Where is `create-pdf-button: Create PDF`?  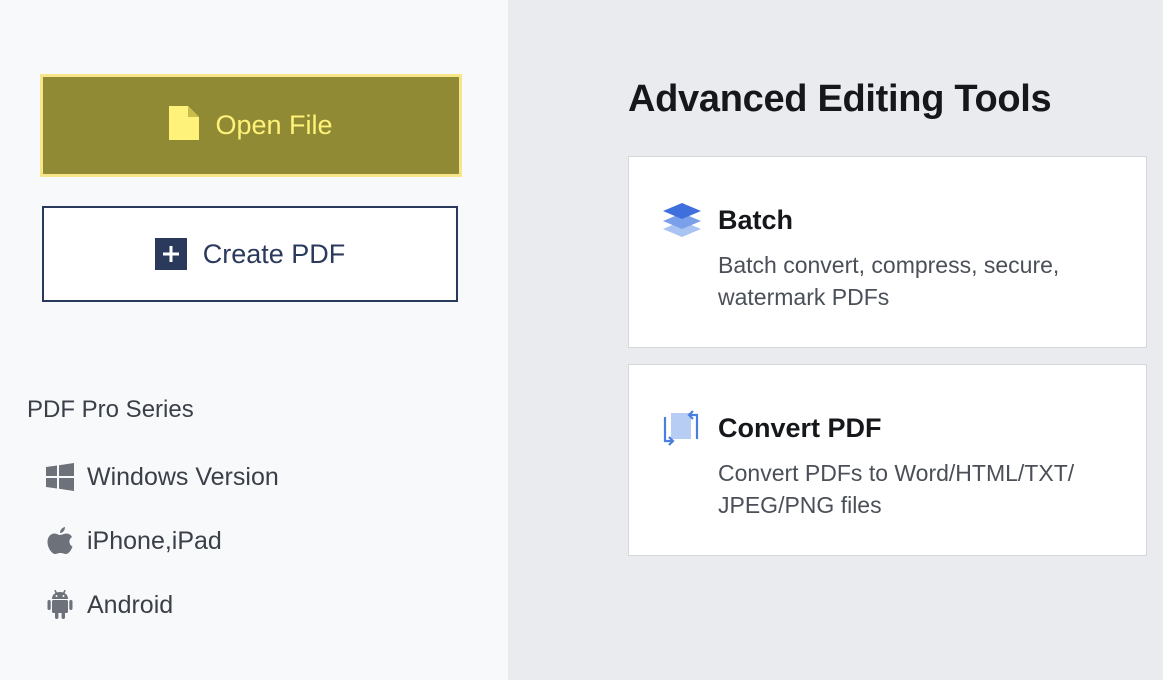 create-pdf-button: Create PDF is located at coordinates (250, 254).